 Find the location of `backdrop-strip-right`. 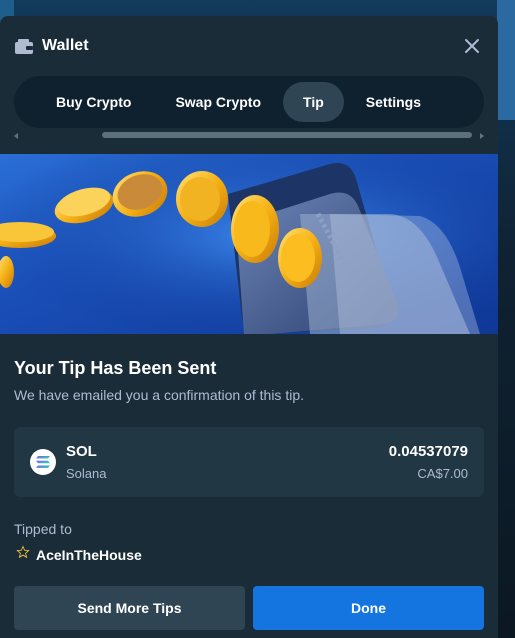

backdrop-strip-right is located at coordinates (506, 60).